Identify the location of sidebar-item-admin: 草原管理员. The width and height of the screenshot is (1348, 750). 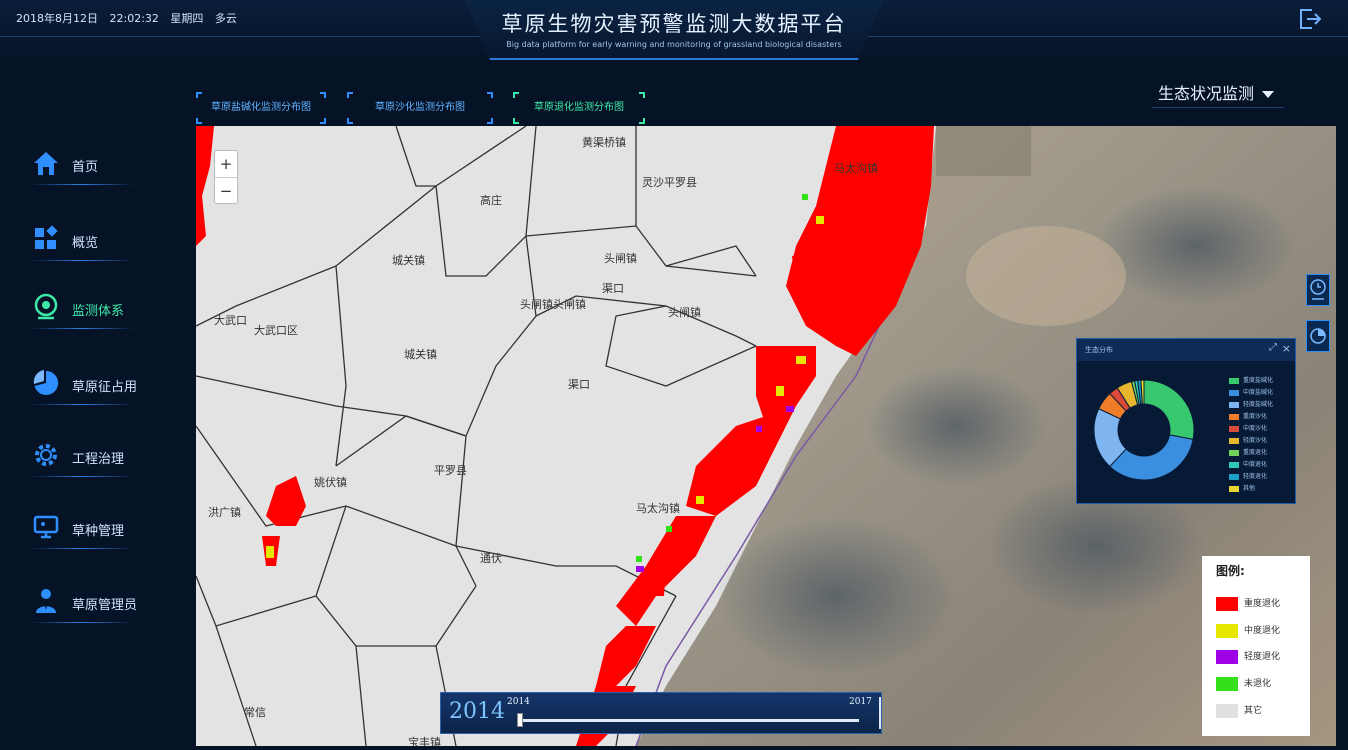
(86, 601).